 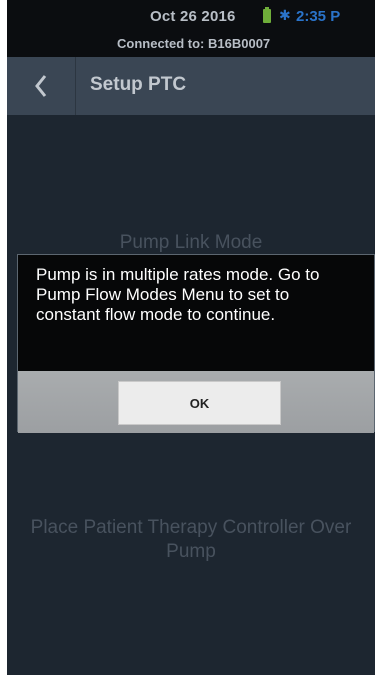 I want to click on status-date: Oct 26 2016, so click(x=193, y=16).